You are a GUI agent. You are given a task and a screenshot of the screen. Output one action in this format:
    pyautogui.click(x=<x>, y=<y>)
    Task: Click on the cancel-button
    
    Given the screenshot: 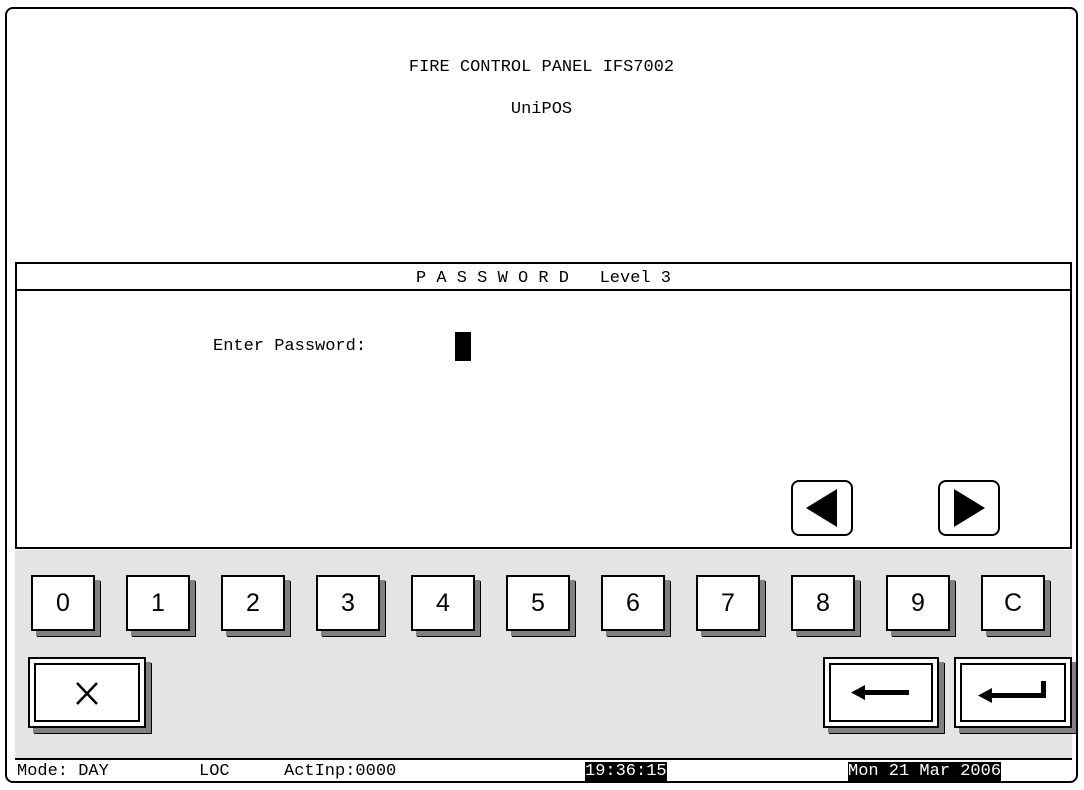 What is the action you would take?
    pyautogui.click(x=87, y=692)
    